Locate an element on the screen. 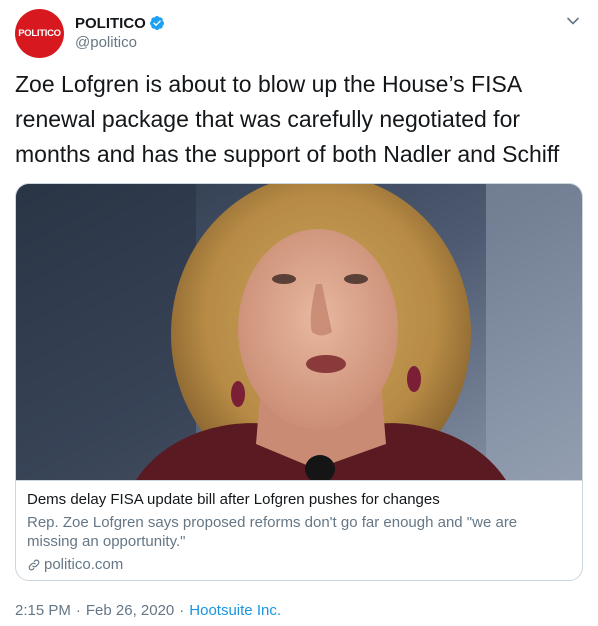 Image resolution: width=598 pixels, height=626 pixels. avatar: POLITICO is located at coordinates (39, 33).